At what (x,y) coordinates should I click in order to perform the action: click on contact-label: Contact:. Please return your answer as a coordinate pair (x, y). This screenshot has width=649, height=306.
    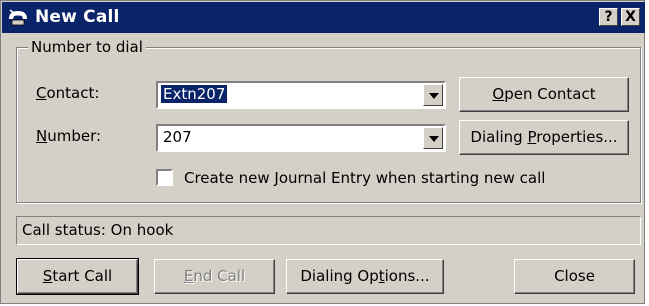
    Looking at the image, I should click on (68, 93).